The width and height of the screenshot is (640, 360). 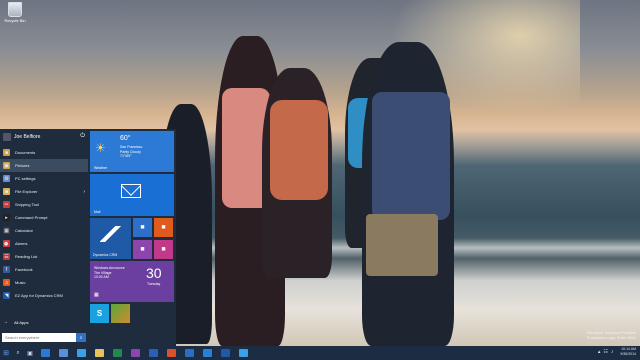 I want to click on crm-tile-label: Dynamics CRM, so click(x=105, y=255).